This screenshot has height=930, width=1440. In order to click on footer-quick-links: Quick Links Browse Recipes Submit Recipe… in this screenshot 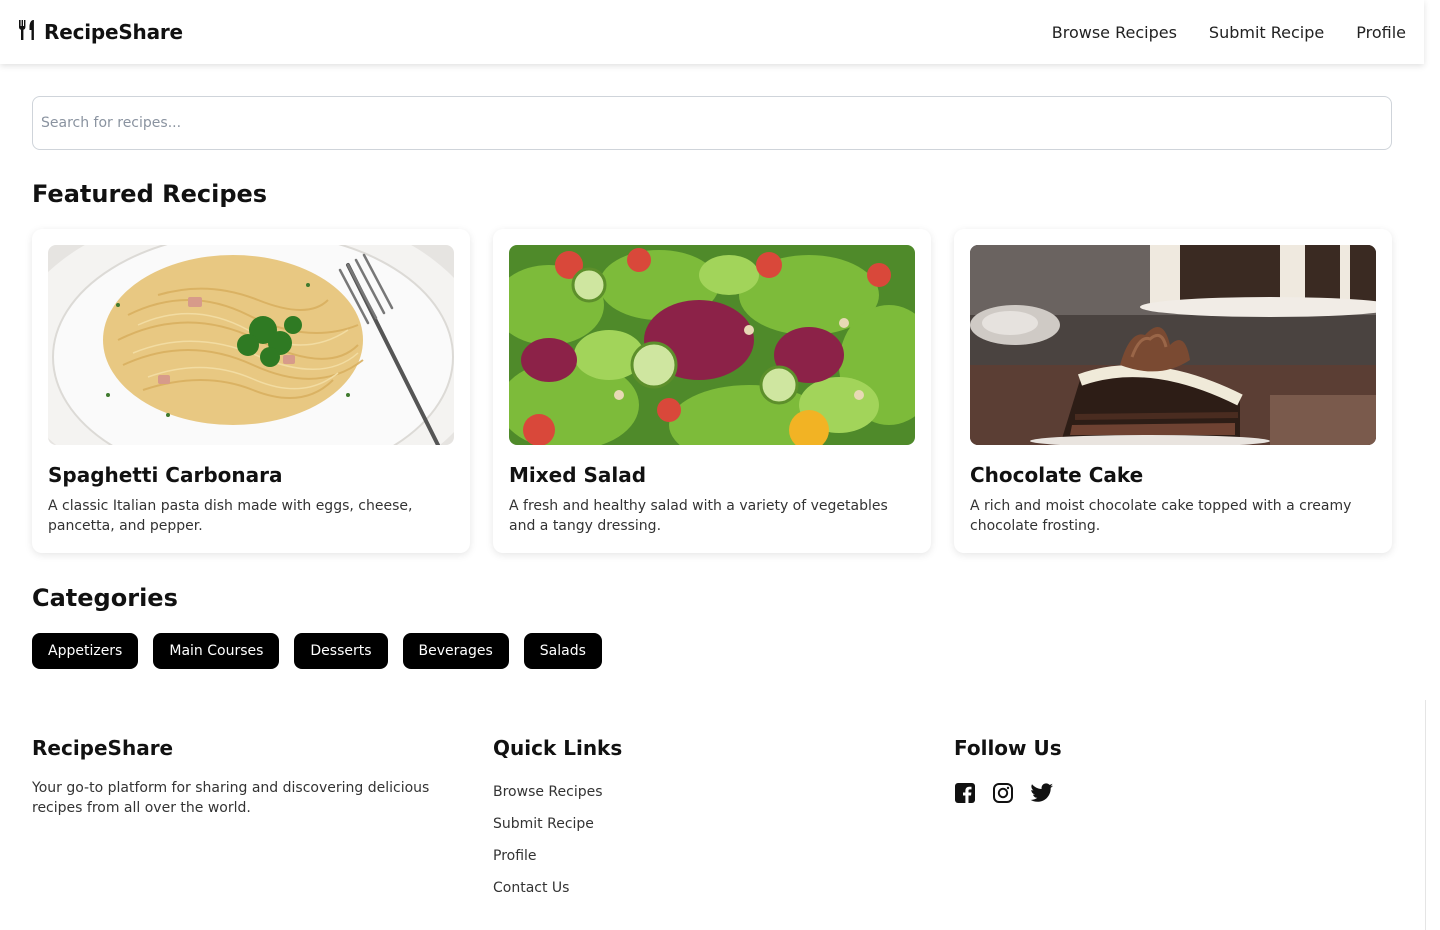, I will do `click(557, 817)`.